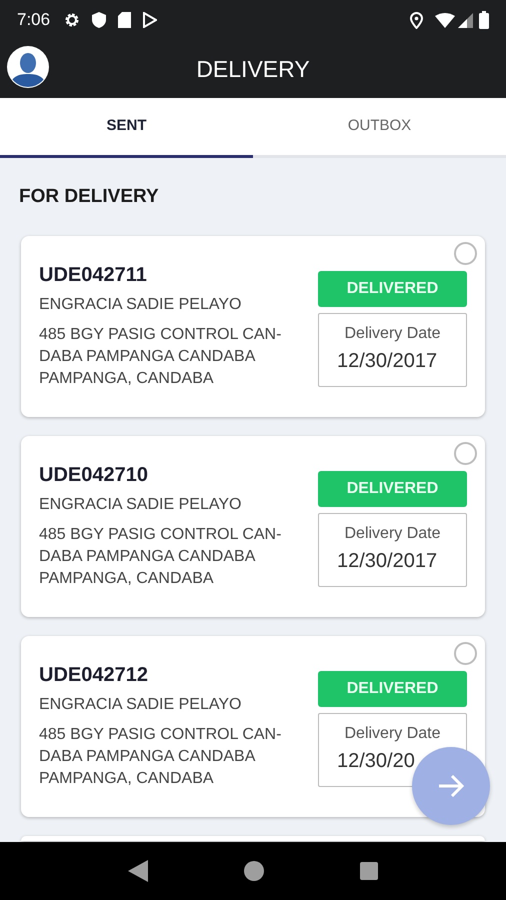 The image size is (506, 900). What do you see at coordinates (369, 871) in the screenshot?
I see `recents-icon` at bounding box center [369, 871].